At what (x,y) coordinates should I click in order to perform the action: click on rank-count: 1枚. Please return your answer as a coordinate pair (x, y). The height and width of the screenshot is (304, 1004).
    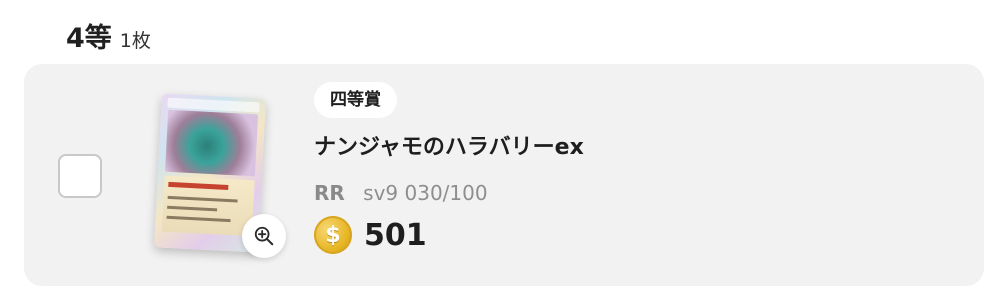
    Looking at the image, I should click on (135, 41).